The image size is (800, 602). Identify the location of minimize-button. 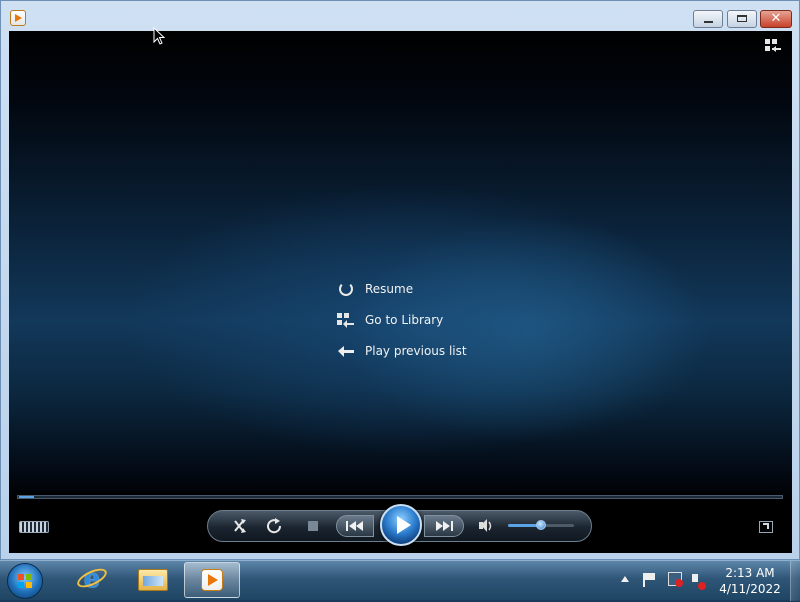
(708, 19).